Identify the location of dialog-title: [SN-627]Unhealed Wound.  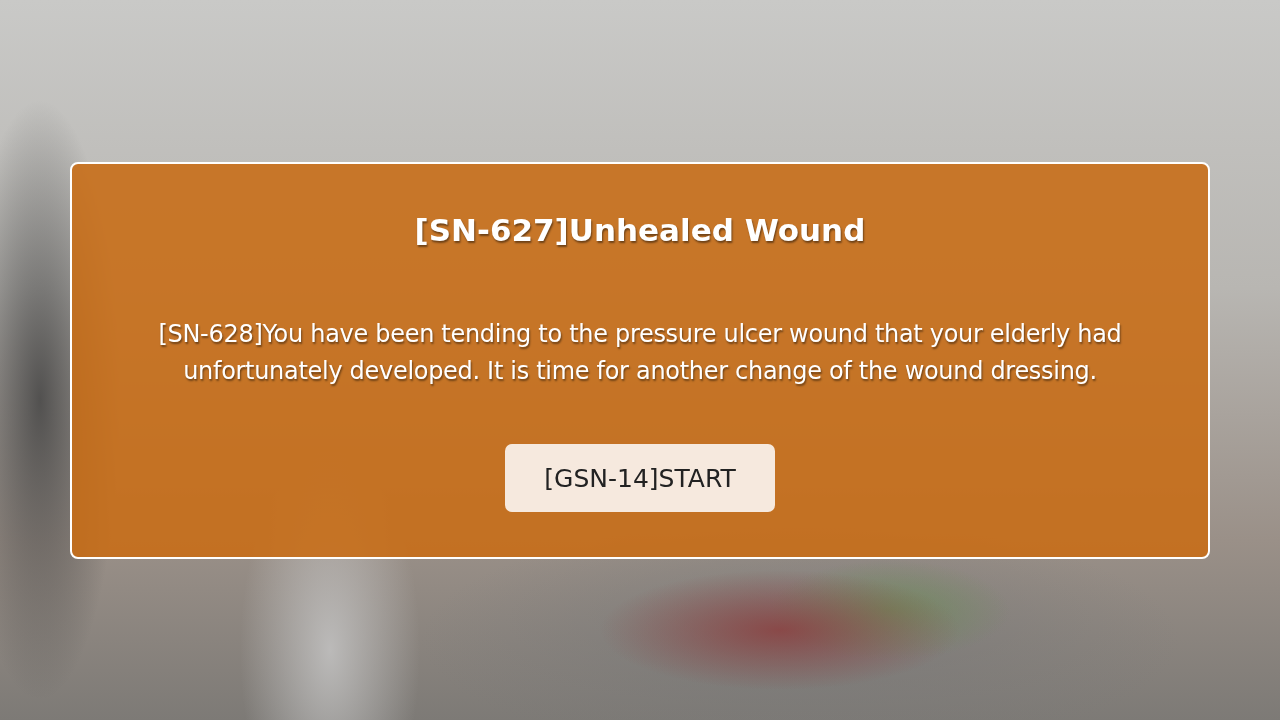
(640, 230).